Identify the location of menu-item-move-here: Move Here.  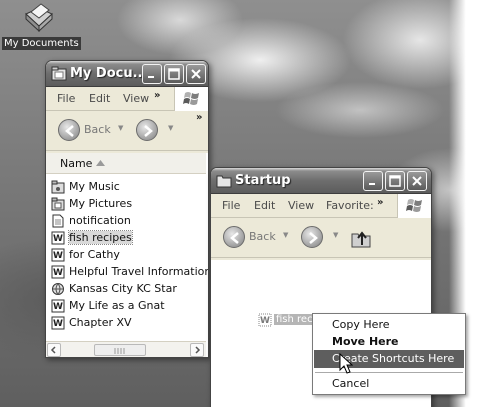
(389, 342).